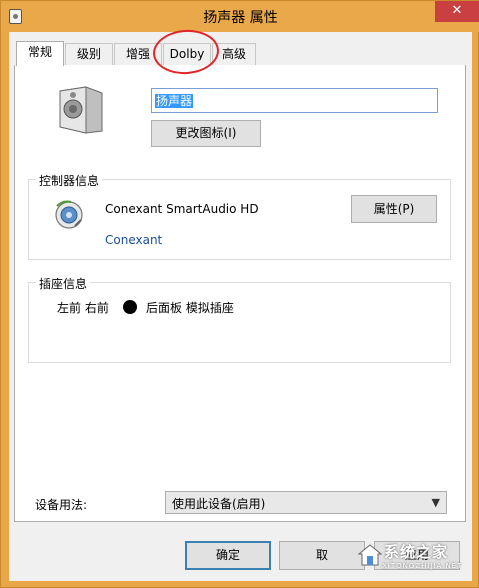 The height and width of the screenshot is (588, 479). What do you see at coordinates (422, 566) in the screenshot?
I see `watermark-subtitle: XITONGZHIJIA.NET` at bounding box center [422, 566].